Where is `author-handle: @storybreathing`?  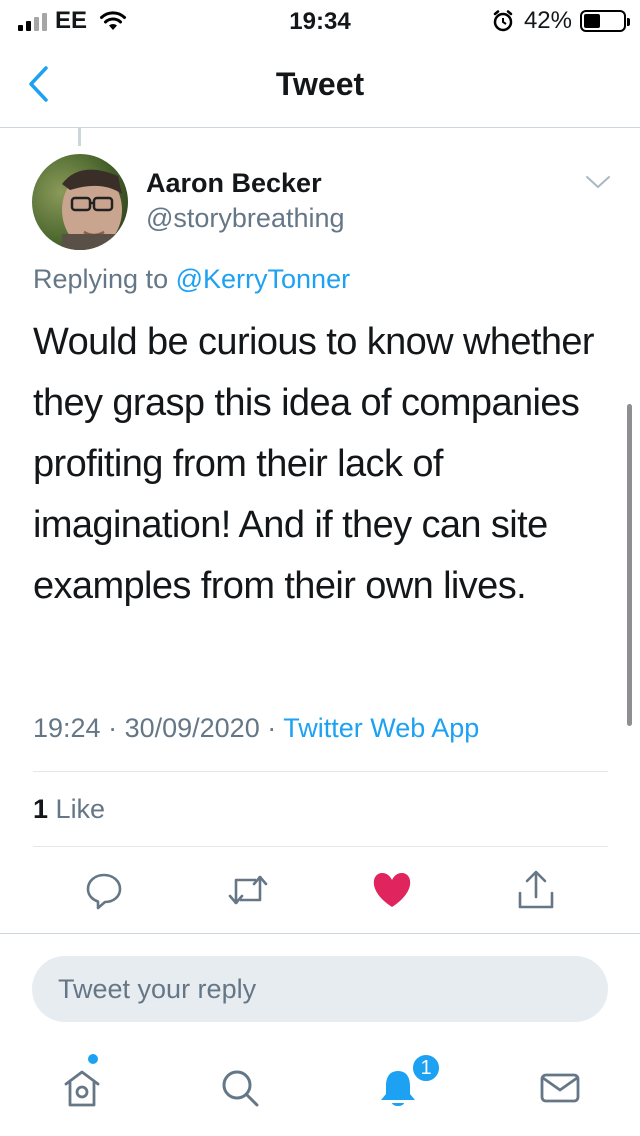 author-handle: @storybreathing is located at coordinates (245, 218).